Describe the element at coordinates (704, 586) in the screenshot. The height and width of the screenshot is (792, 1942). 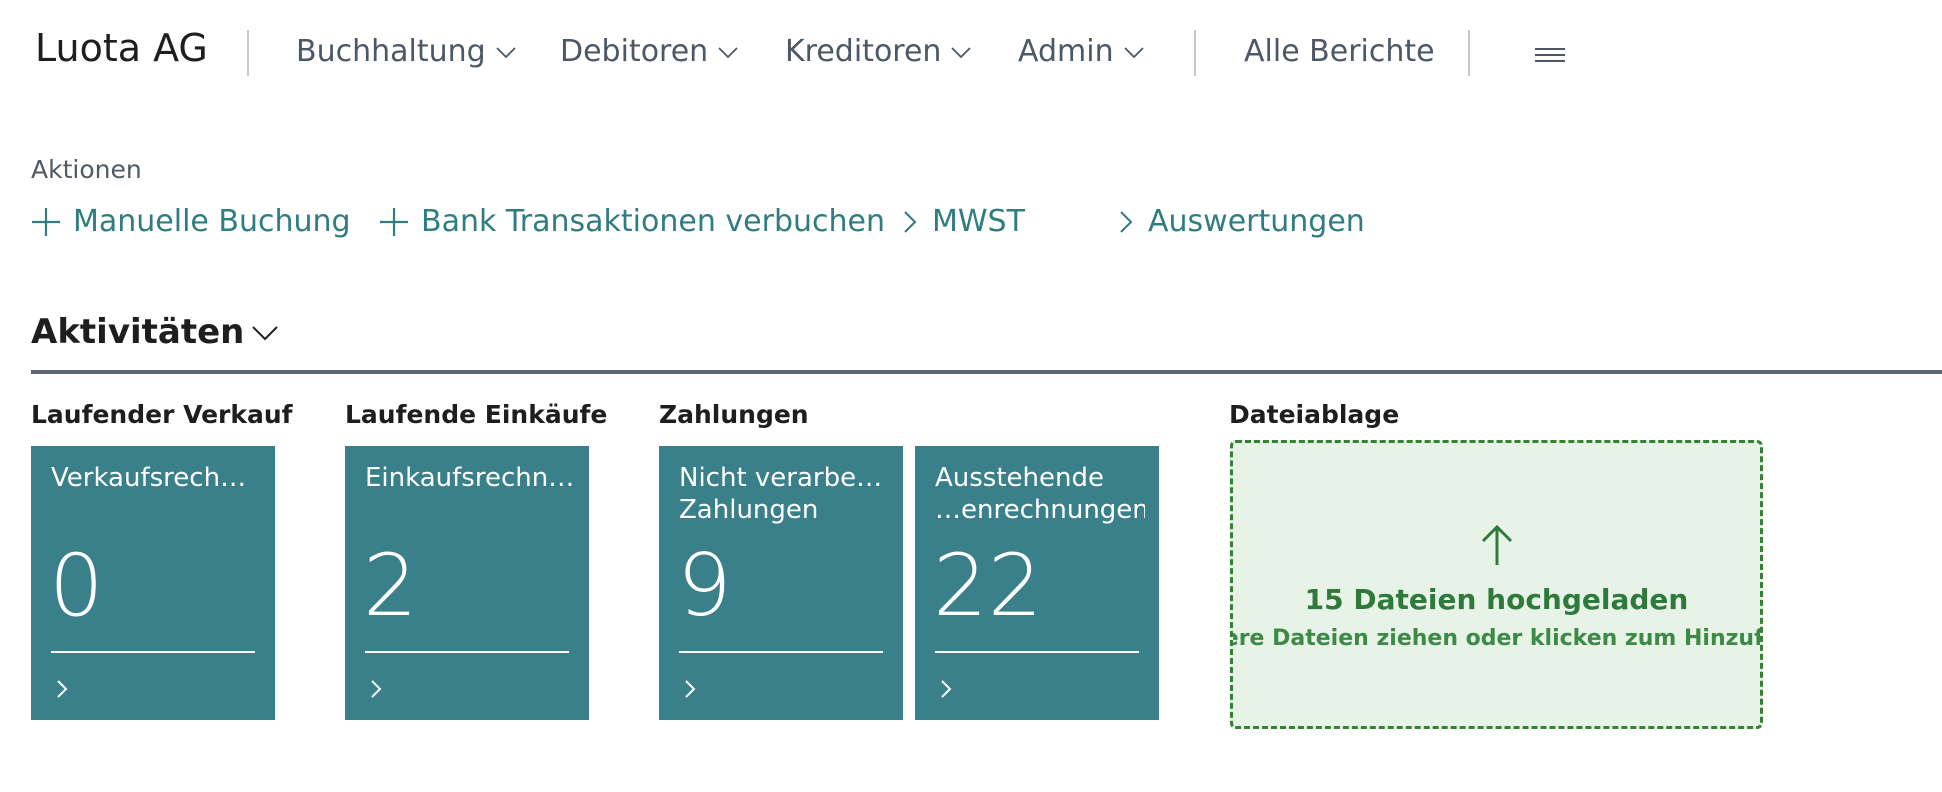
I see `tile-value: 9` at that location.